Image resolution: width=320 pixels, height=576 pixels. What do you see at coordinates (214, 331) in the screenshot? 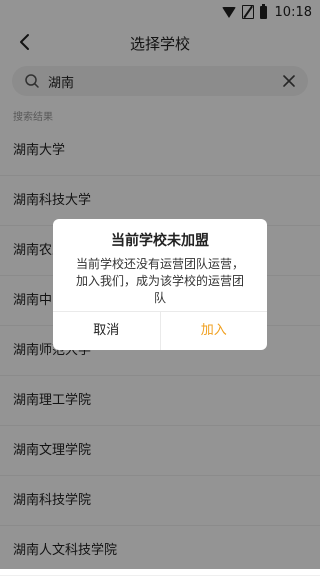
I see `join-button: 加入` at bounding box center [214, 331].